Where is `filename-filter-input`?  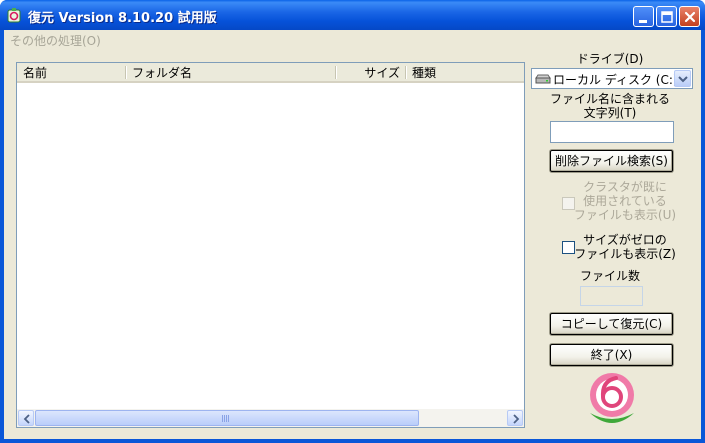
filename-filter-input is located at coordinates (612, 132).